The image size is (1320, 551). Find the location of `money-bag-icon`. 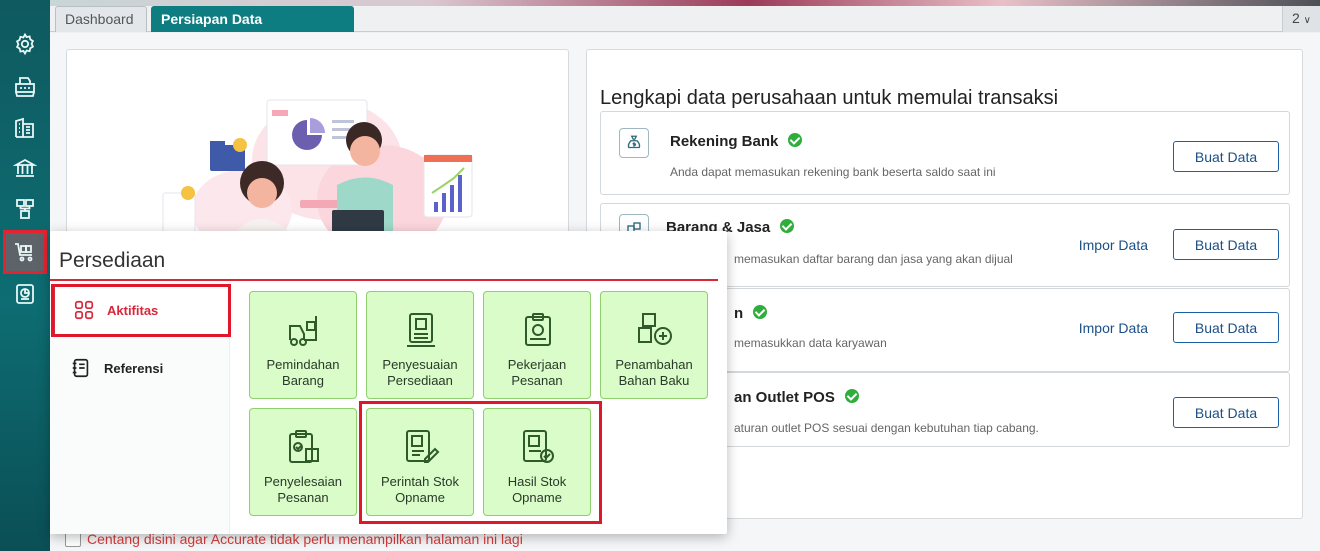

money-bag-icon is located at coordinates (634, 143).